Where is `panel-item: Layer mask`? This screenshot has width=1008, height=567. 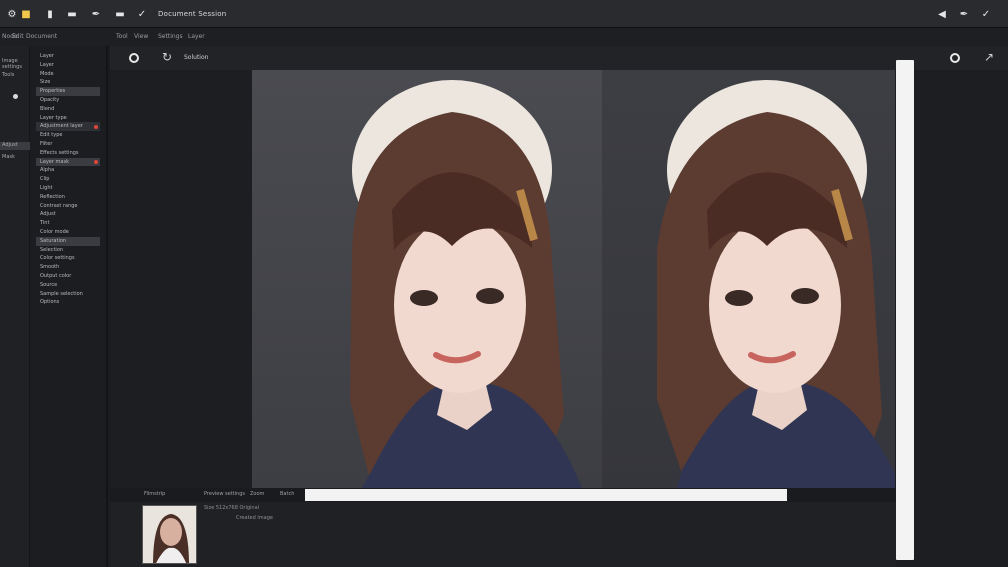 panel-item: Layer mask is located at coordinates (68, 162).